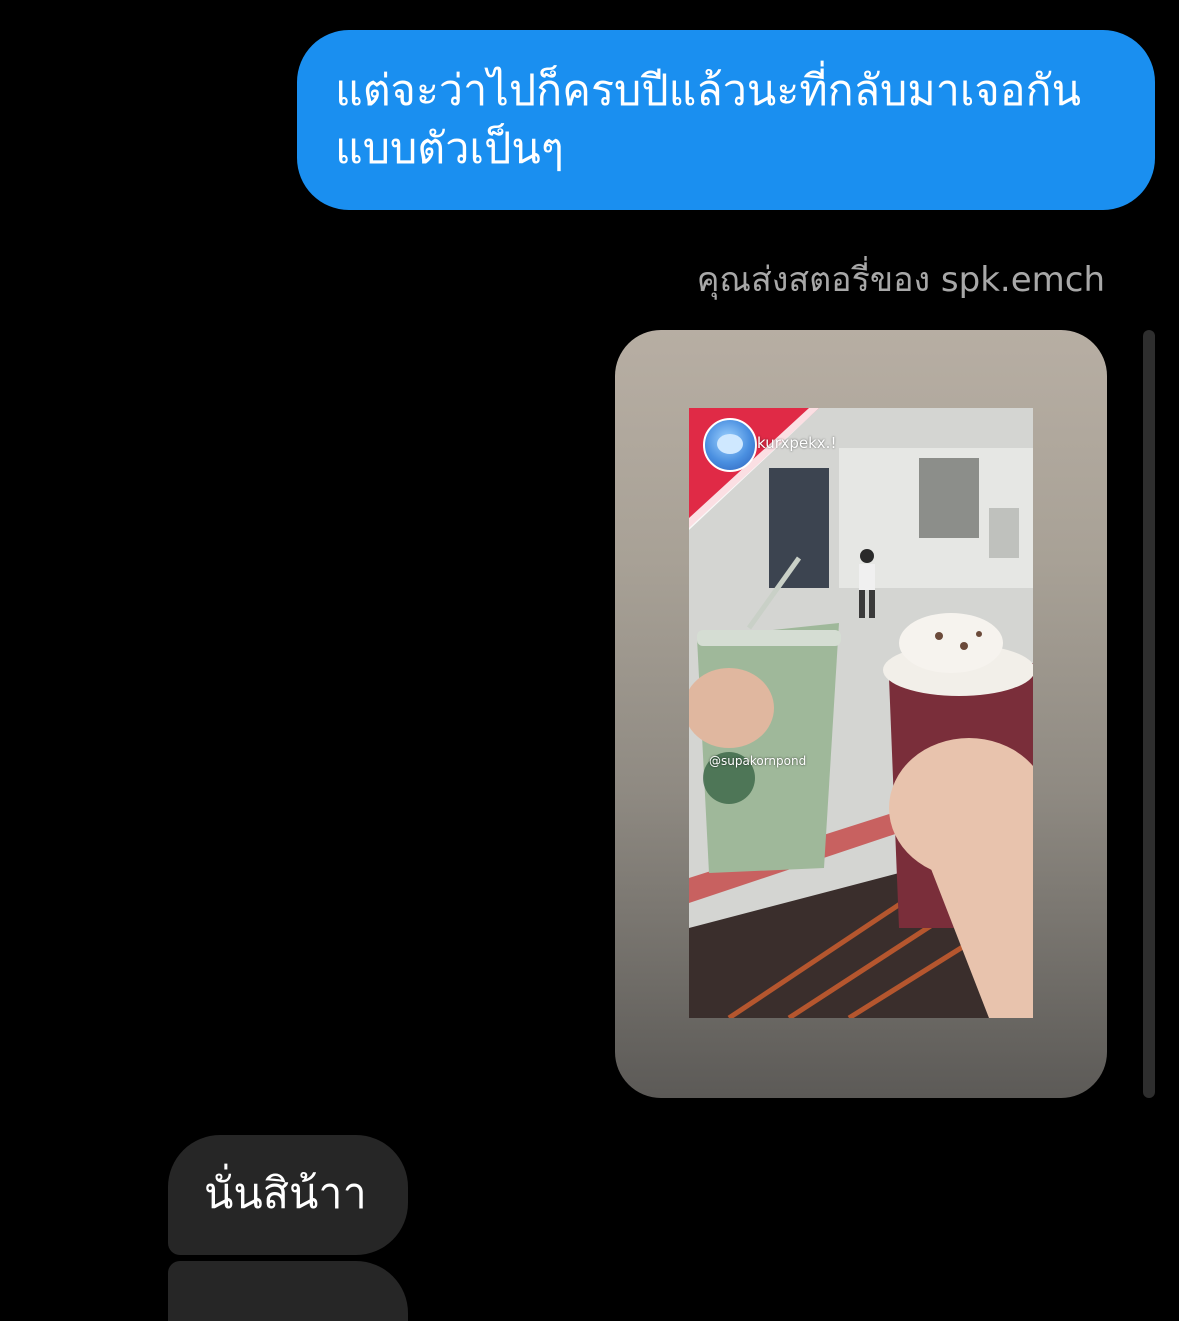 This screenshot has width=1179, height=1321. I want to click on incoming-message-bubble-partial, so click(288, 1291).